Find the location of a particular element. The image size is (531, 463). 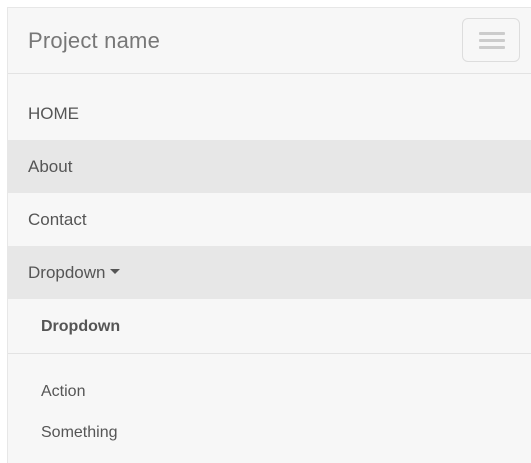

dropdown-header-label: Dropdown is located at coordinates (81, 326).